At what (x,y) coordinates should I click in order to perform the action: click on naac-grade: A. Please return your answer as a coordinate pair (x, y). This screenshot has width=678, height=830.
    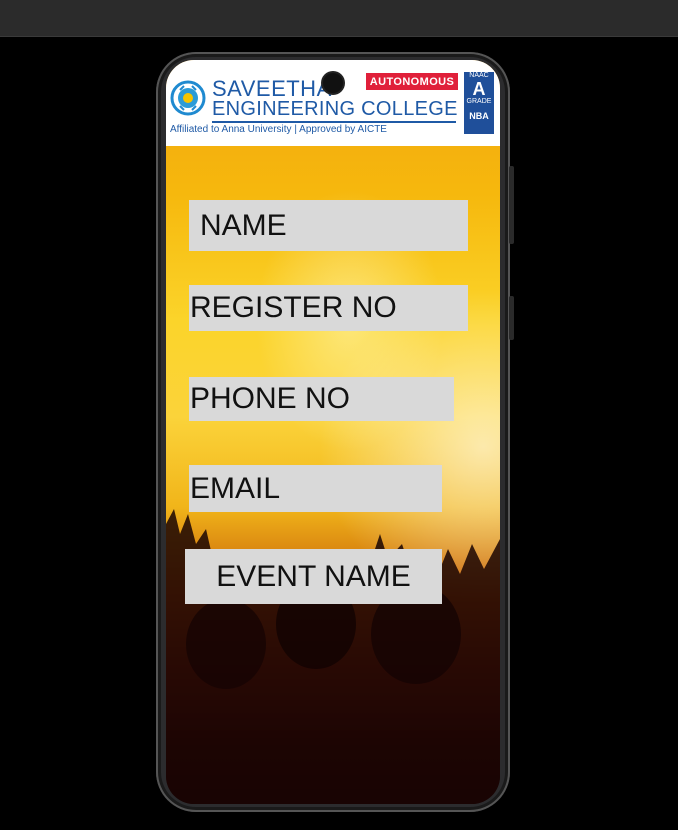
    Looking at the image, I should click on (479, 89).